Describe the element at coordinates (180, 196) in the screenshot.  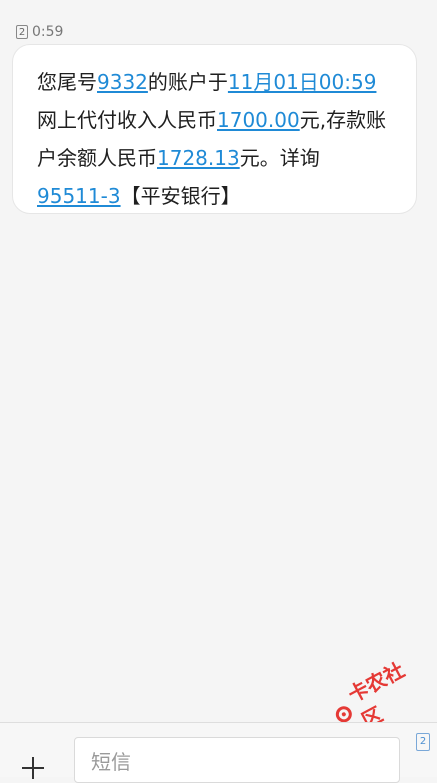
I see `message-text-part-6: 【平安银行】` at that location.